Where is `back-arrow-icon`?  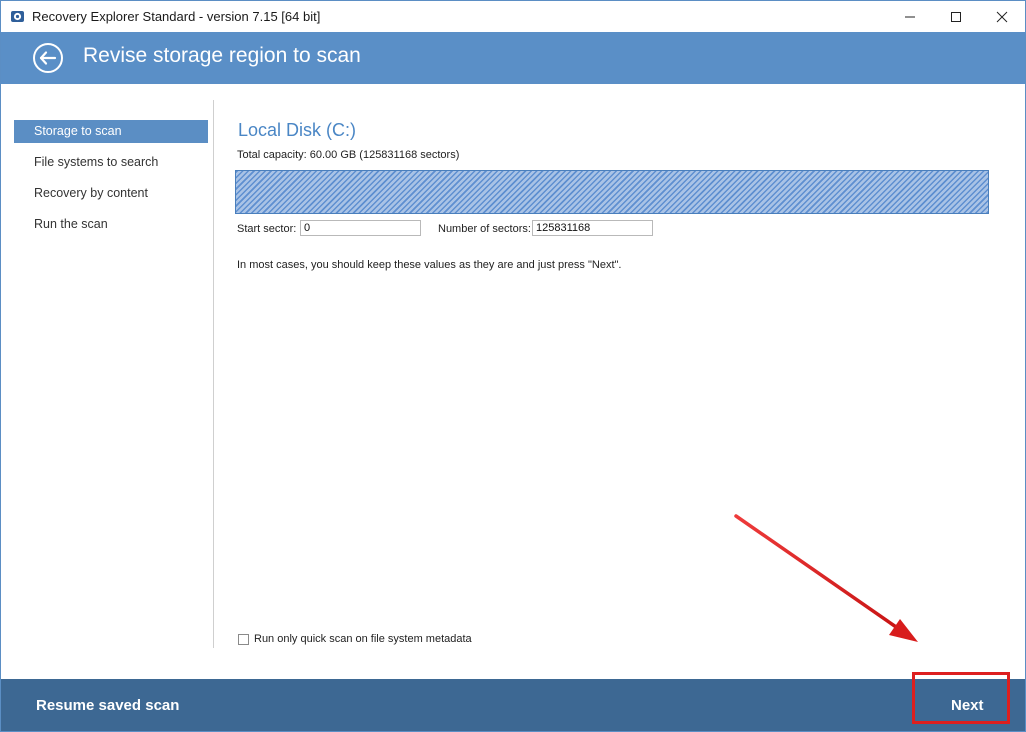
back-arrow-icon is located at coordinates (48, 58).